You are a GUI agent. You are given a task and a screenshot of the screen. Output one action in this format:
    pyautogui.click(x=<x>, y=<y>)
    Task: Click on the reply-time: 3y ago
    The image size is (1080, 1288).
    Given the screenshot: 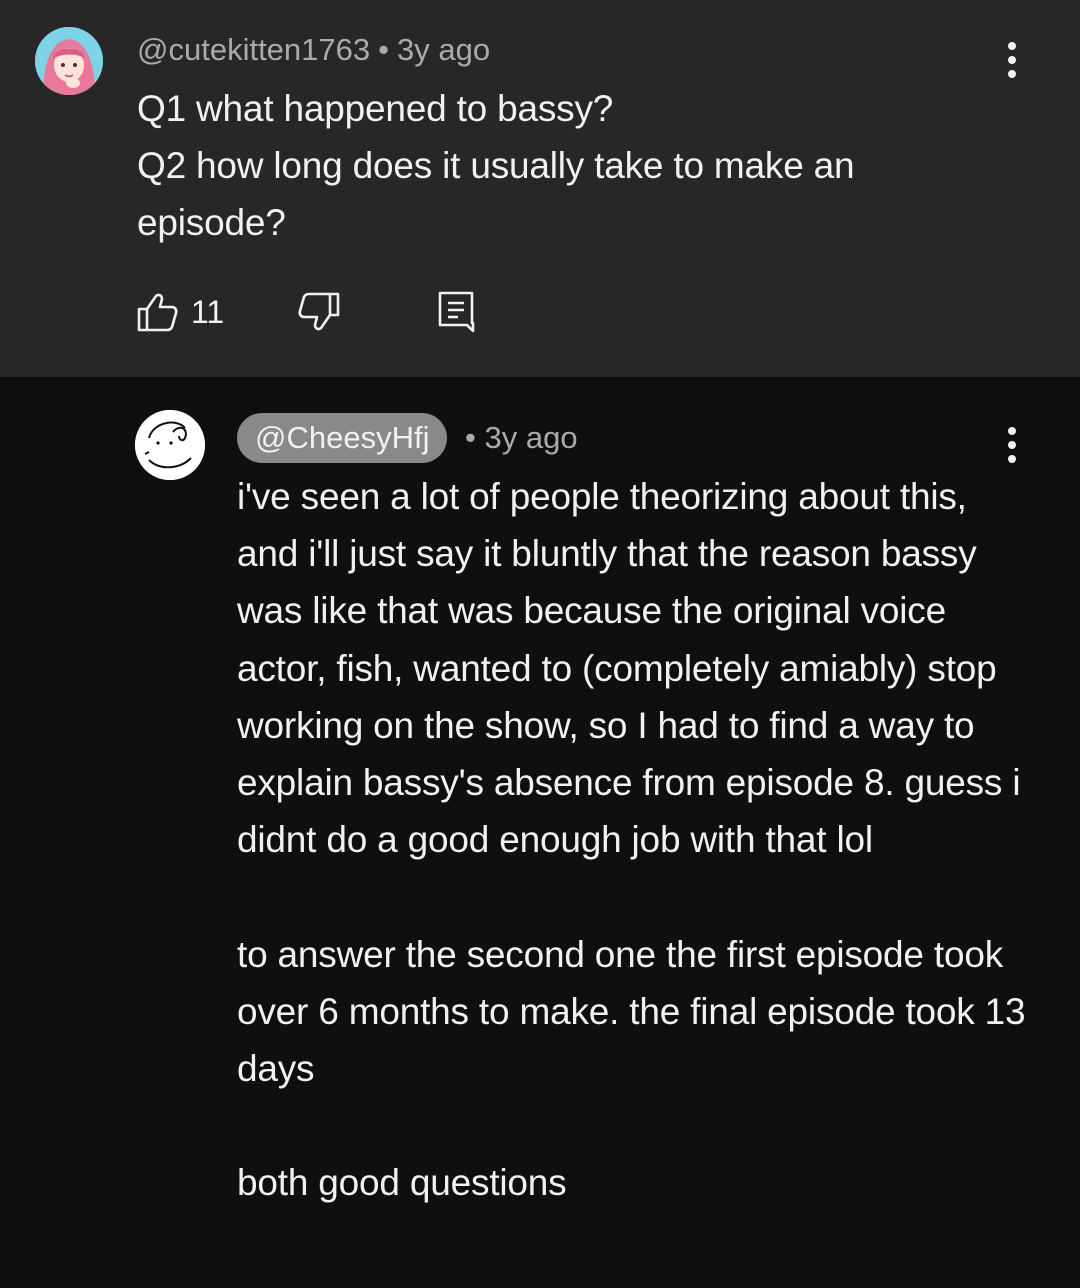 What is the action you would take?
    pyautogui.click(x=530, y=437)
    